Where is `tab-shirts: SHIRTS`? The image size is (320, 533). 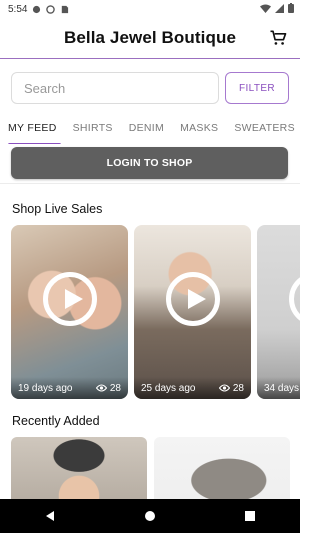 tab-shirts: SHIRTS is located at coordinates (93, 130).